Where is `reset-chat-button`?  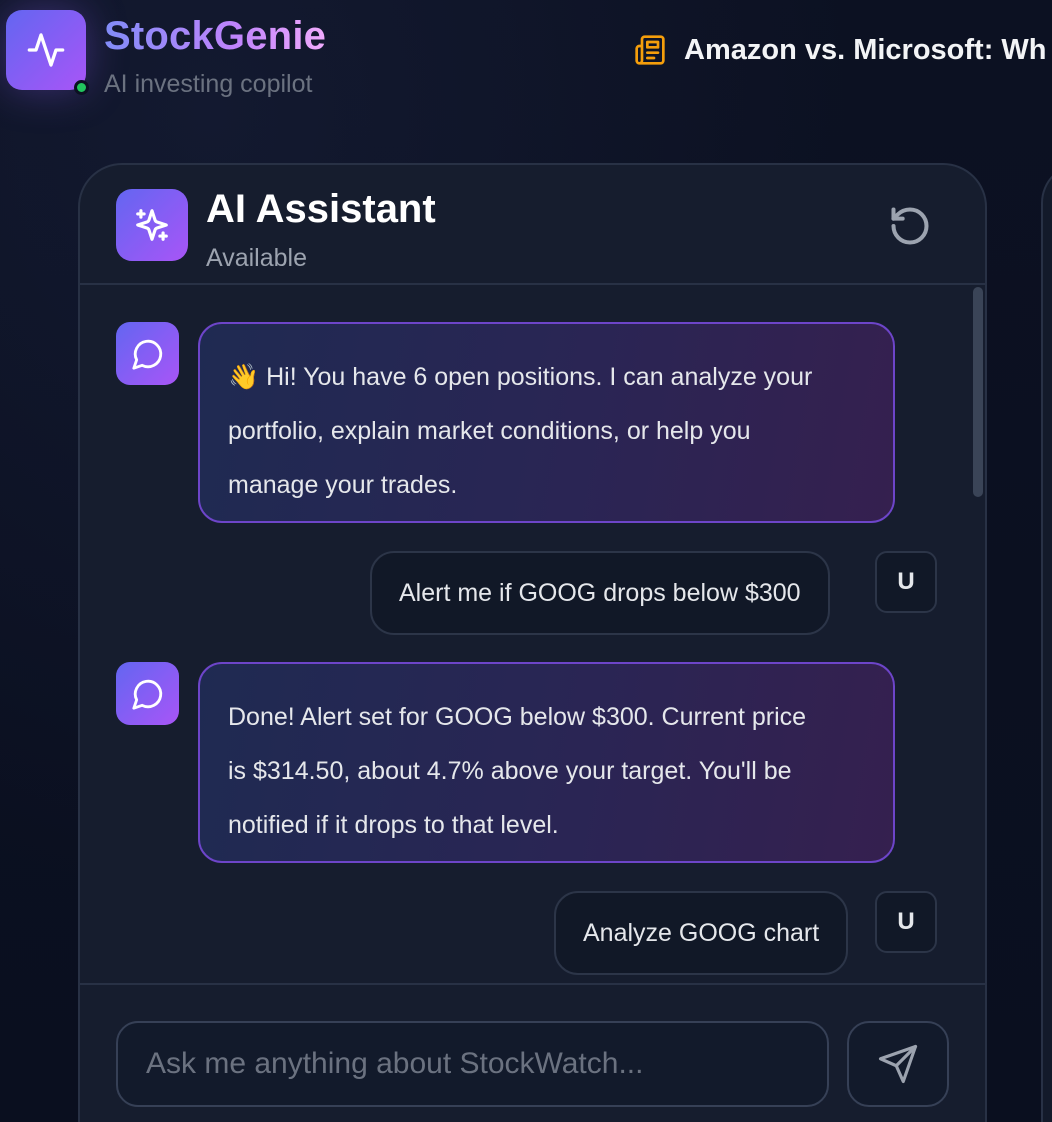
reset-chat-button is located at coordinates (910, 226).